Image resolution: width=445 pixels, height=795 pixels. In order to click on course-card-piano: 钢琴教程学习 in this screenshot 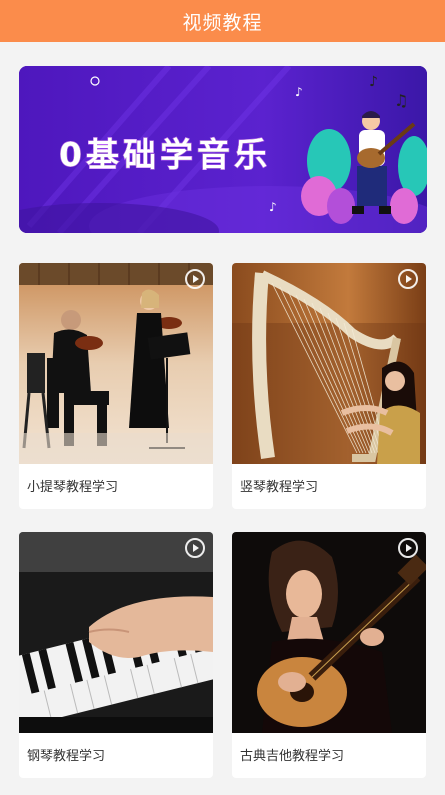, I will do `click(116, 655)`.